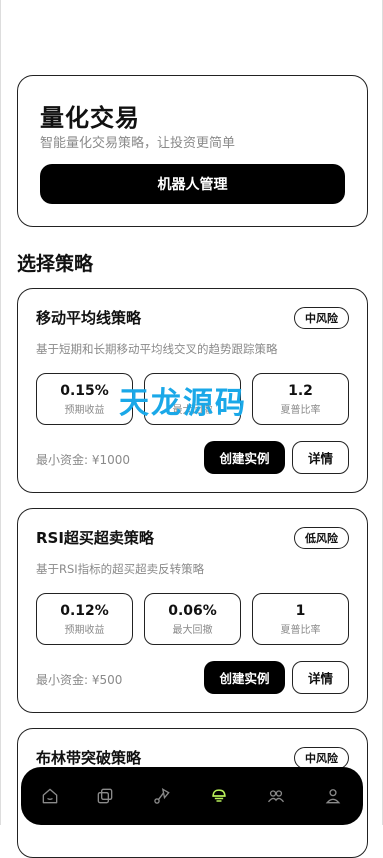 The image size is (383, 858). Describe the element at coordinates (157, 349) in the screenshot. I see `strategy-description: 基于短期和长期移动平均线交叉的趋势跟踪策略` at that location.